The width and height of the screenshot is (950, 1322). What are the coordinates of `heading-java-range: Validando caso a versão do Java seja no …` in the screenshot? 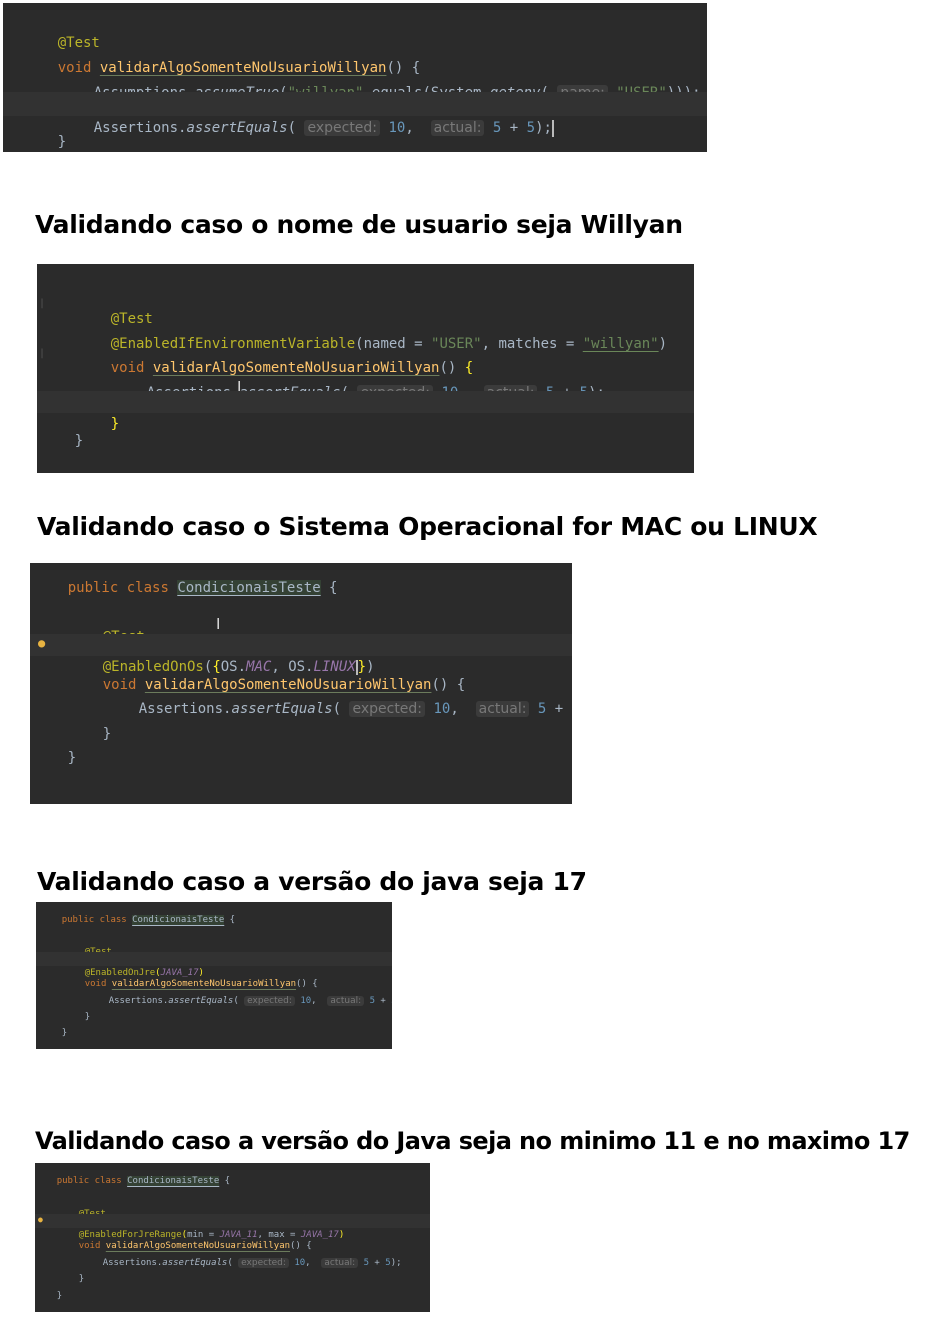 It's located at (472, 1141).